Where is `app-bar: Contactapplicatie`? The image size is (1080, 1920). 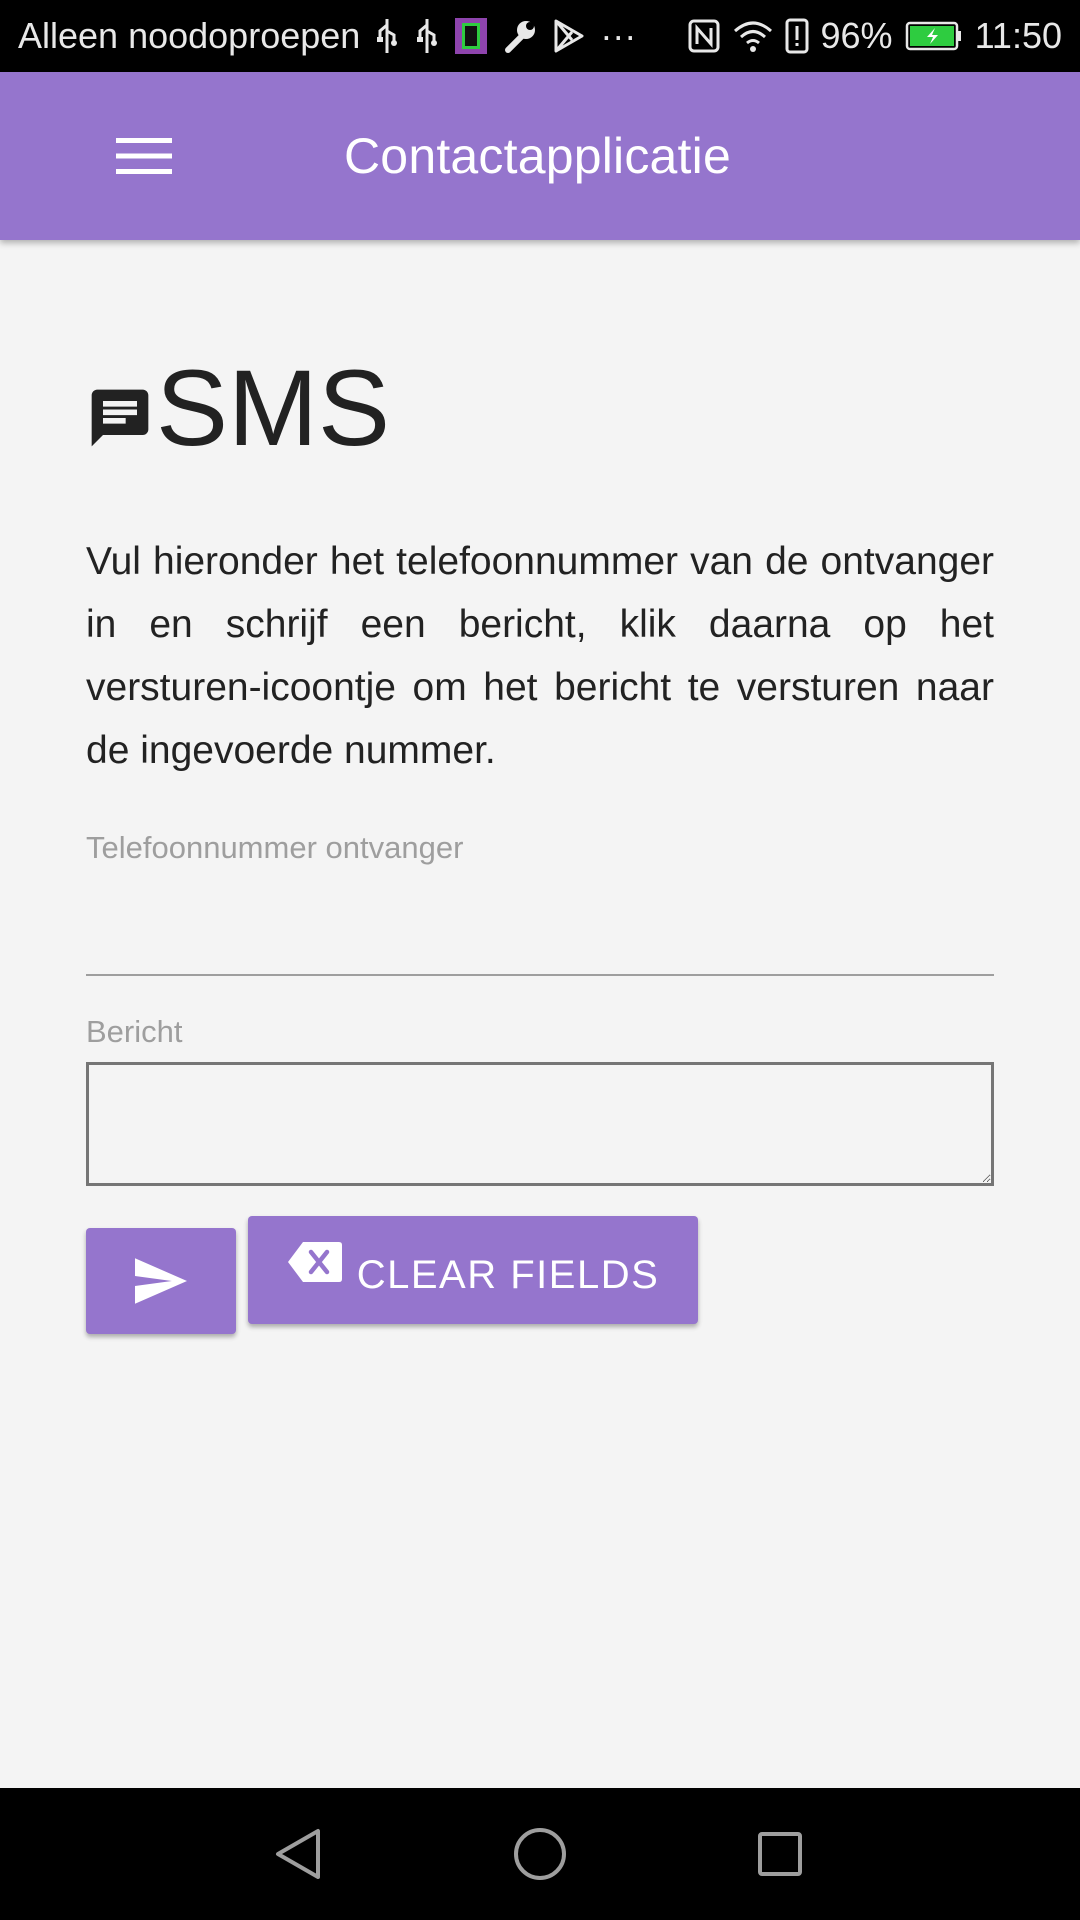
app-bar: Contactapplicatie is located at coordinates (540, 156).